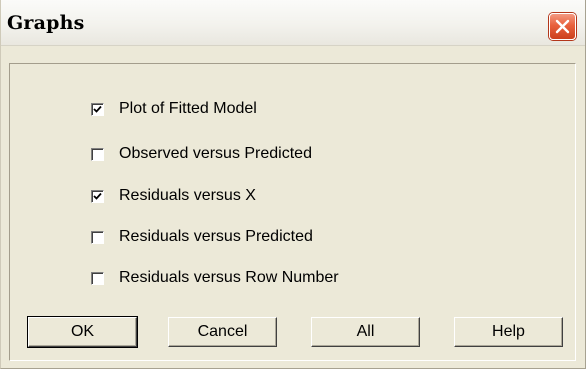 This screenshot has height=369, width=586. Describe the element at coordinates (293, 23) in the screenshot. I see `title-bar: Graphs` at that location.